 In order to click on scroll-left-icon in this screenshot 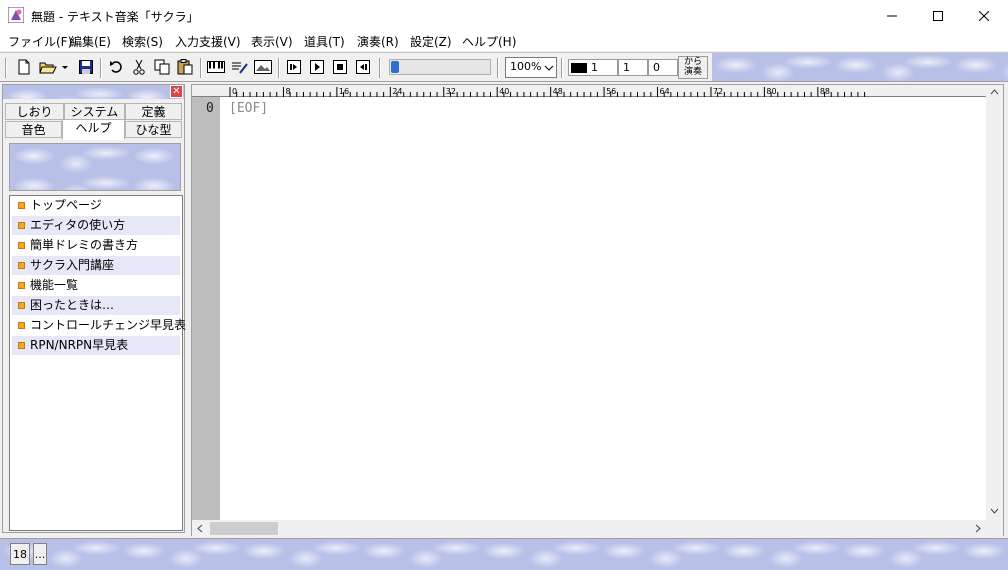, I will do `click(200, 528)`.